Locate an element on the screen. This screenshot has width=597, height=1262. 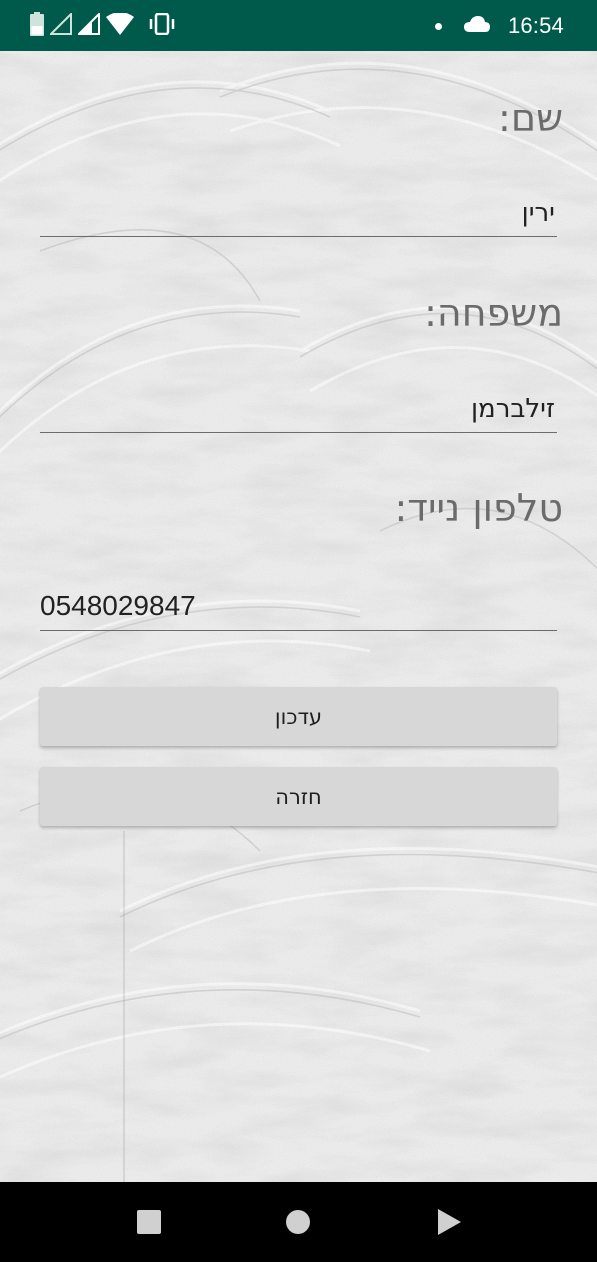
vibrate-icon is located at coordinates (162, 25).